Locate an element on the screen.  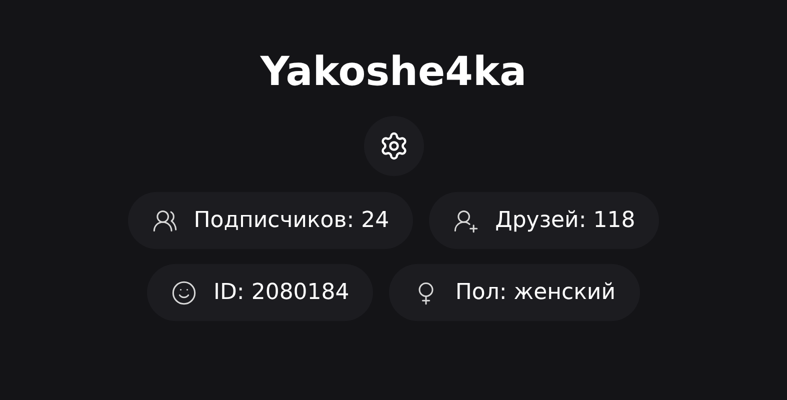
username: Yakoshe4ka is located at coordinates (393, 72).